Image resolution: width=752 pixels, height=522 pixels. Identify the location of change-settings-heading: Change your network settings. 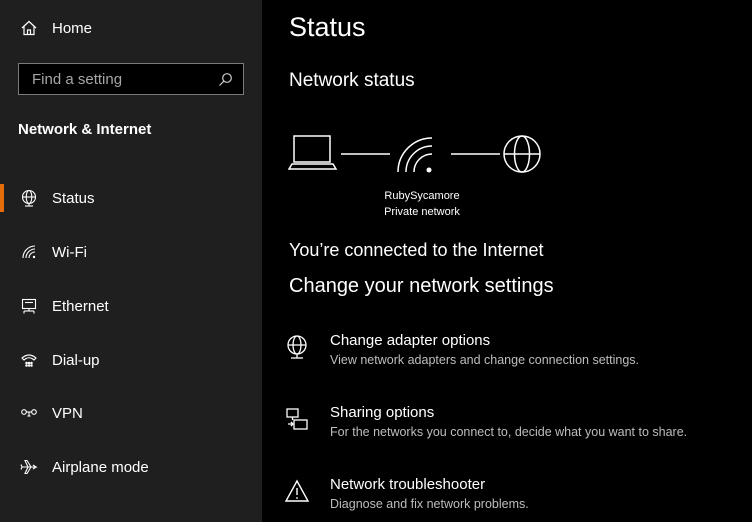
(421, 286).